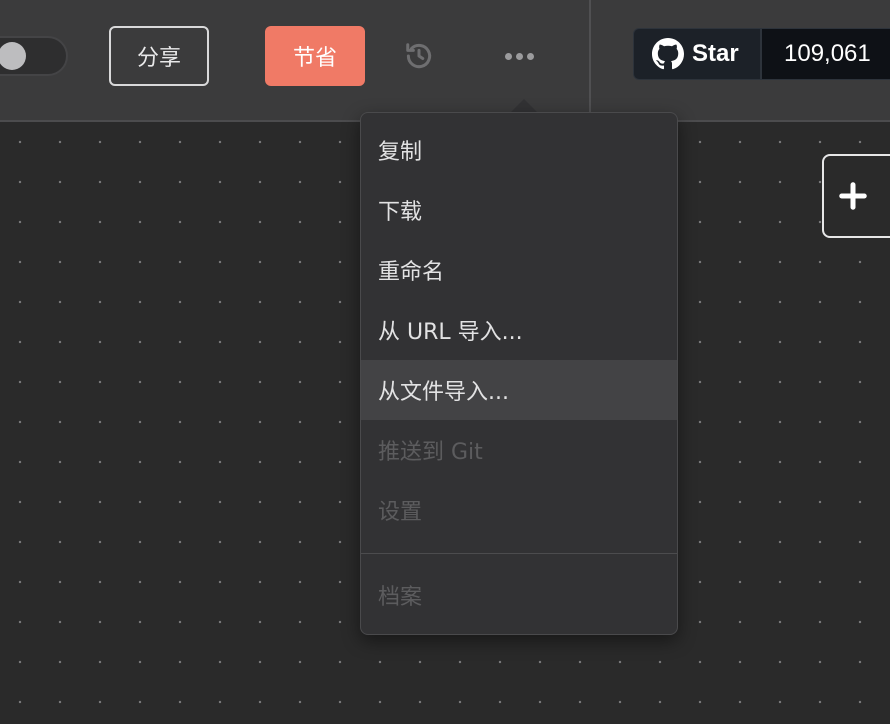  What do you see at coordinates (519, 553) in the screenshot?
I see `menu-separator` at bounding box center [519, 553].